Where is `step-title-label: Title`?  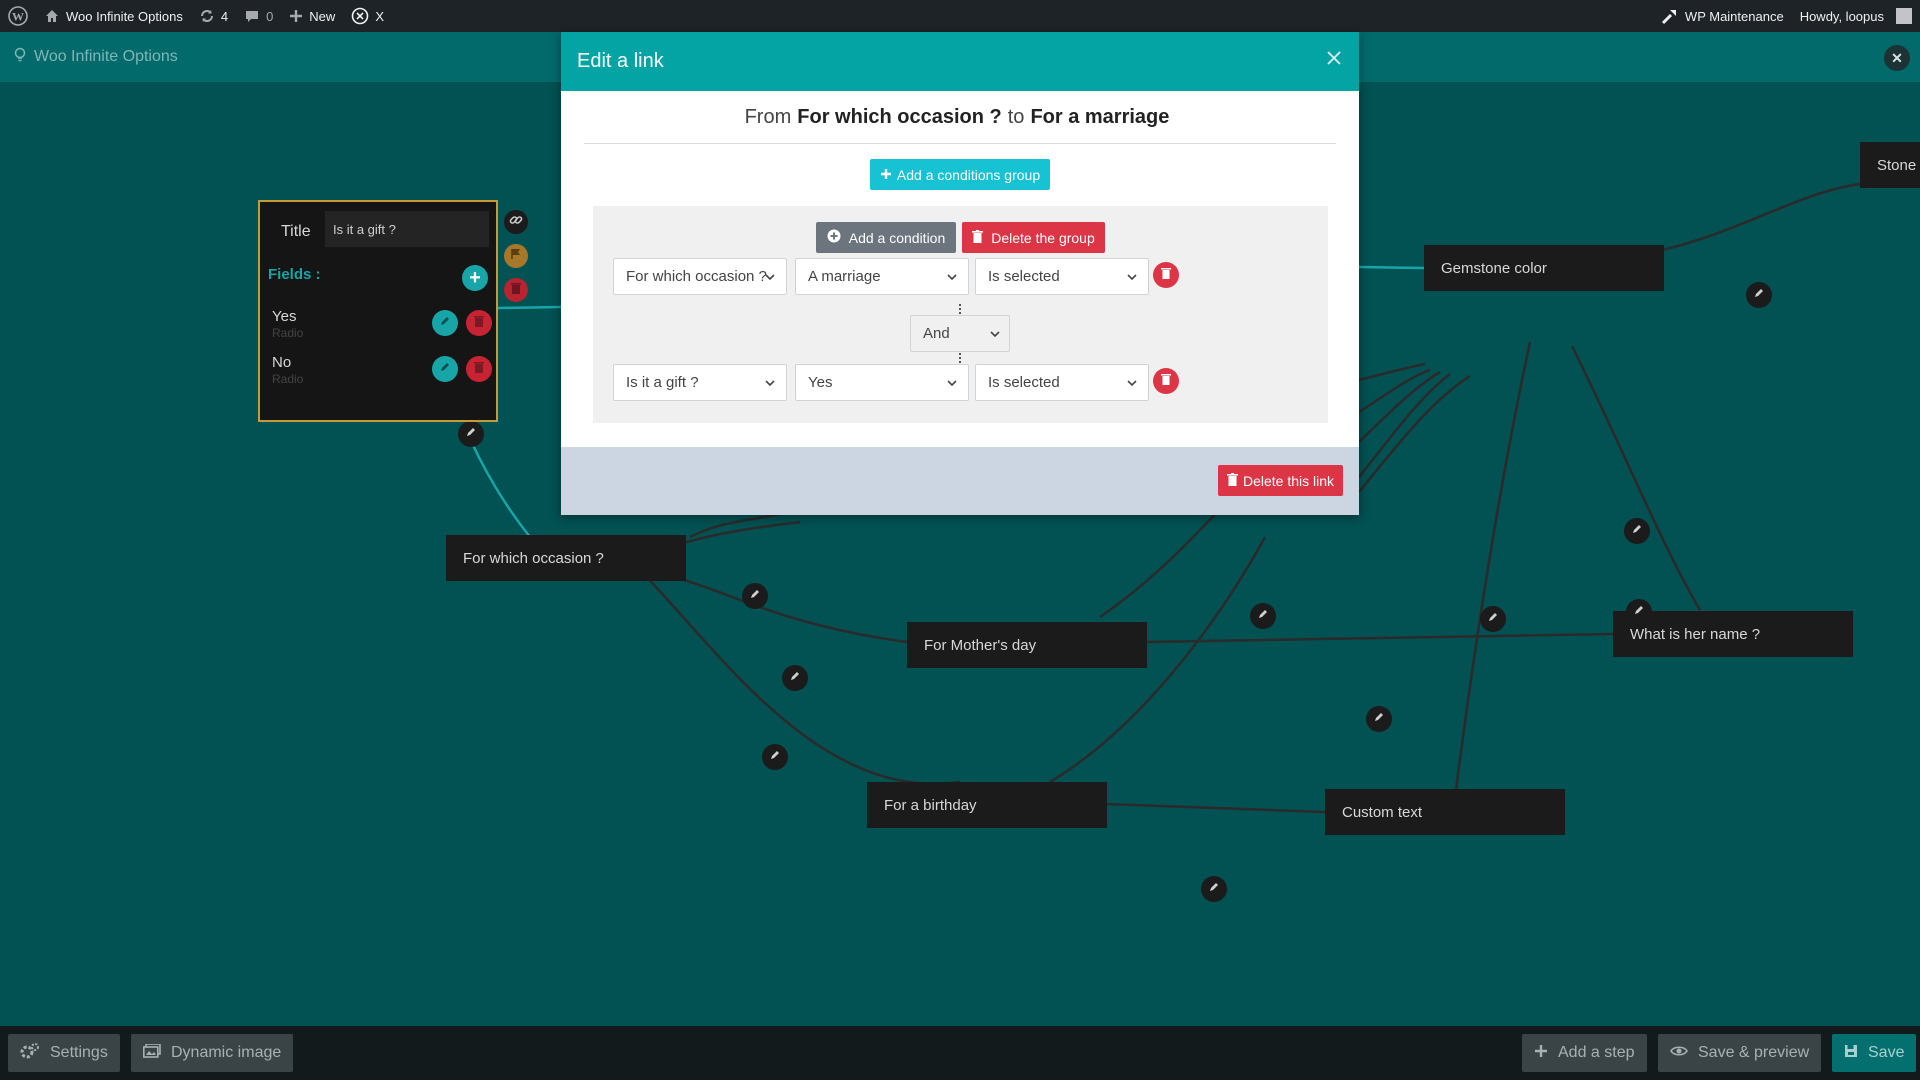 step-title-label: Title is located at coordinates (296, 231).